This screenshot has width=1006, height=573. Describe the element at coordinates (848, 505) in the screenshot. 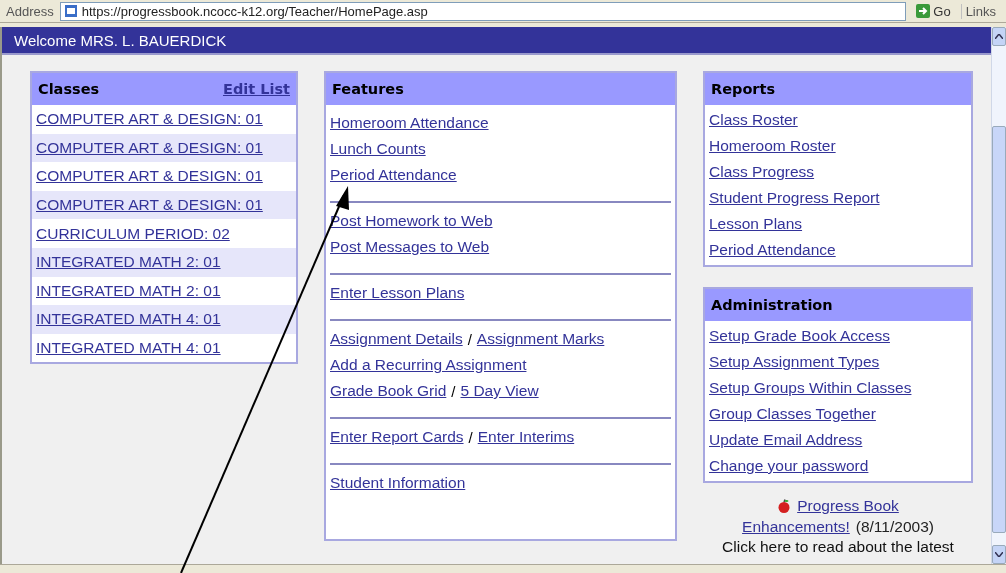

I see `enhancements-link: Progress Book` at that location.